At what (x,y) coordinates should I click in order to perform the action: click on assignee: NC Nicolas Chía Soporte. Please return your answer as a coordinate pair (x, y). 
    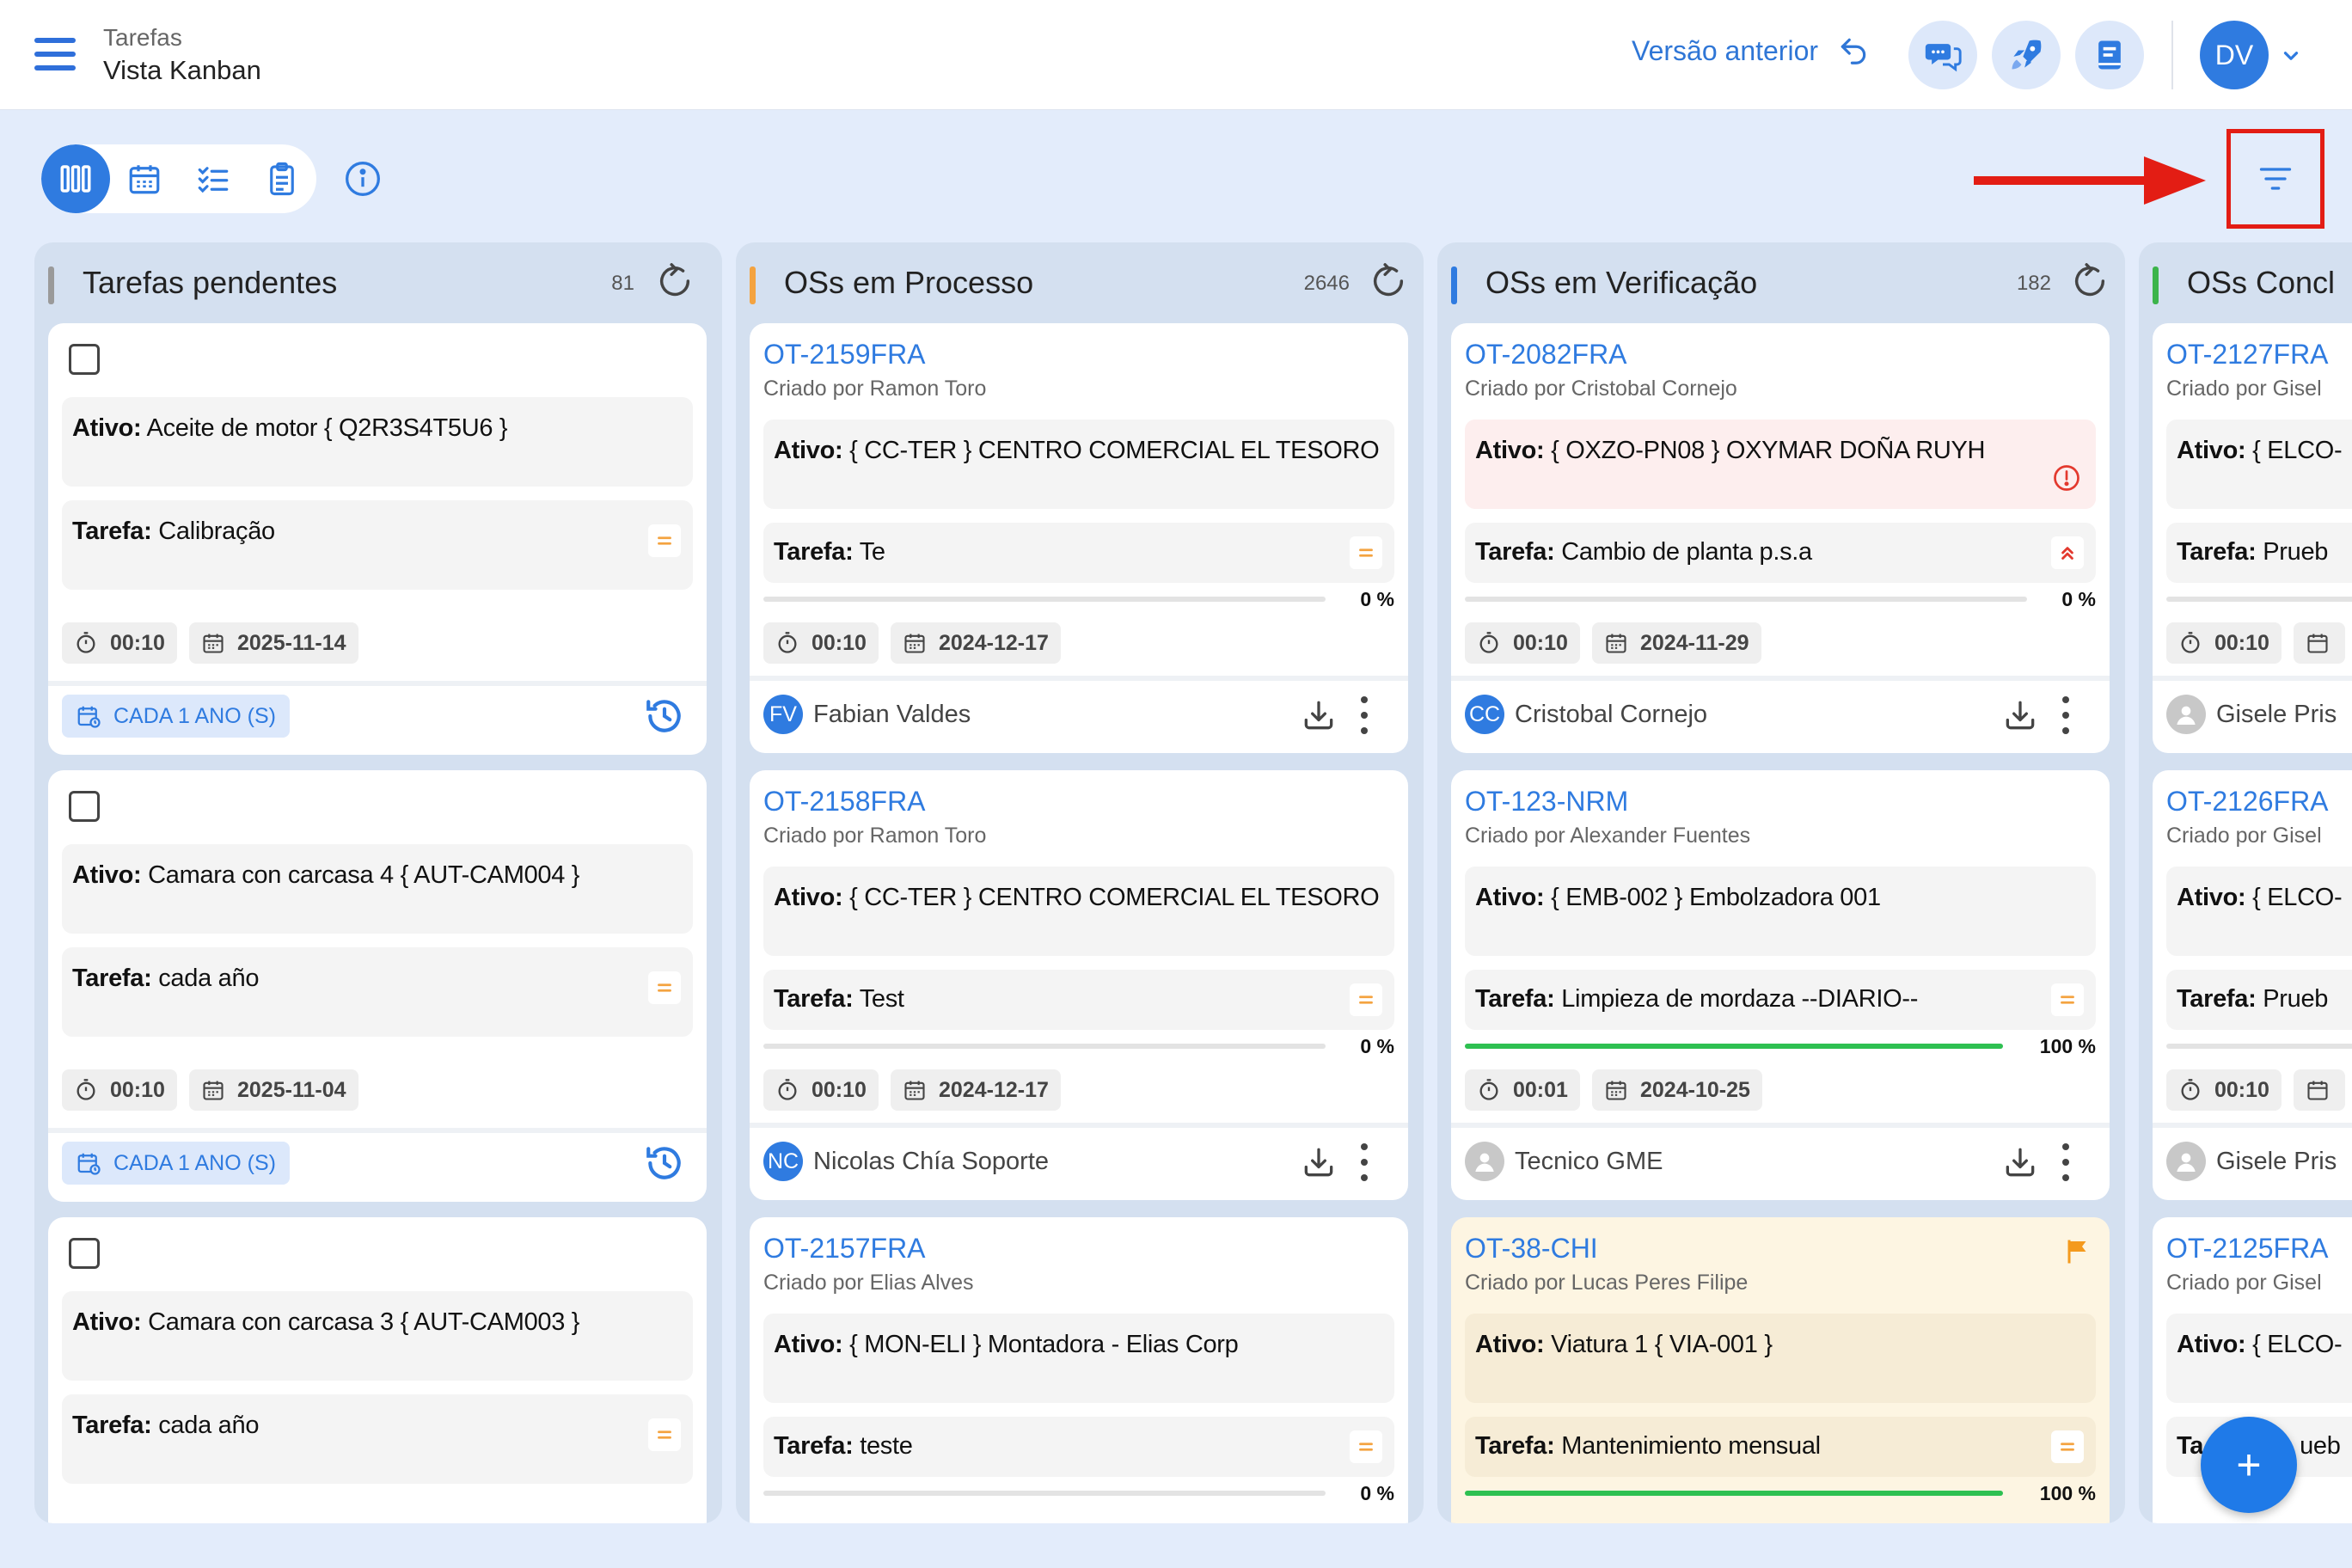
    Looking at the image, I should click on (906, 1161).